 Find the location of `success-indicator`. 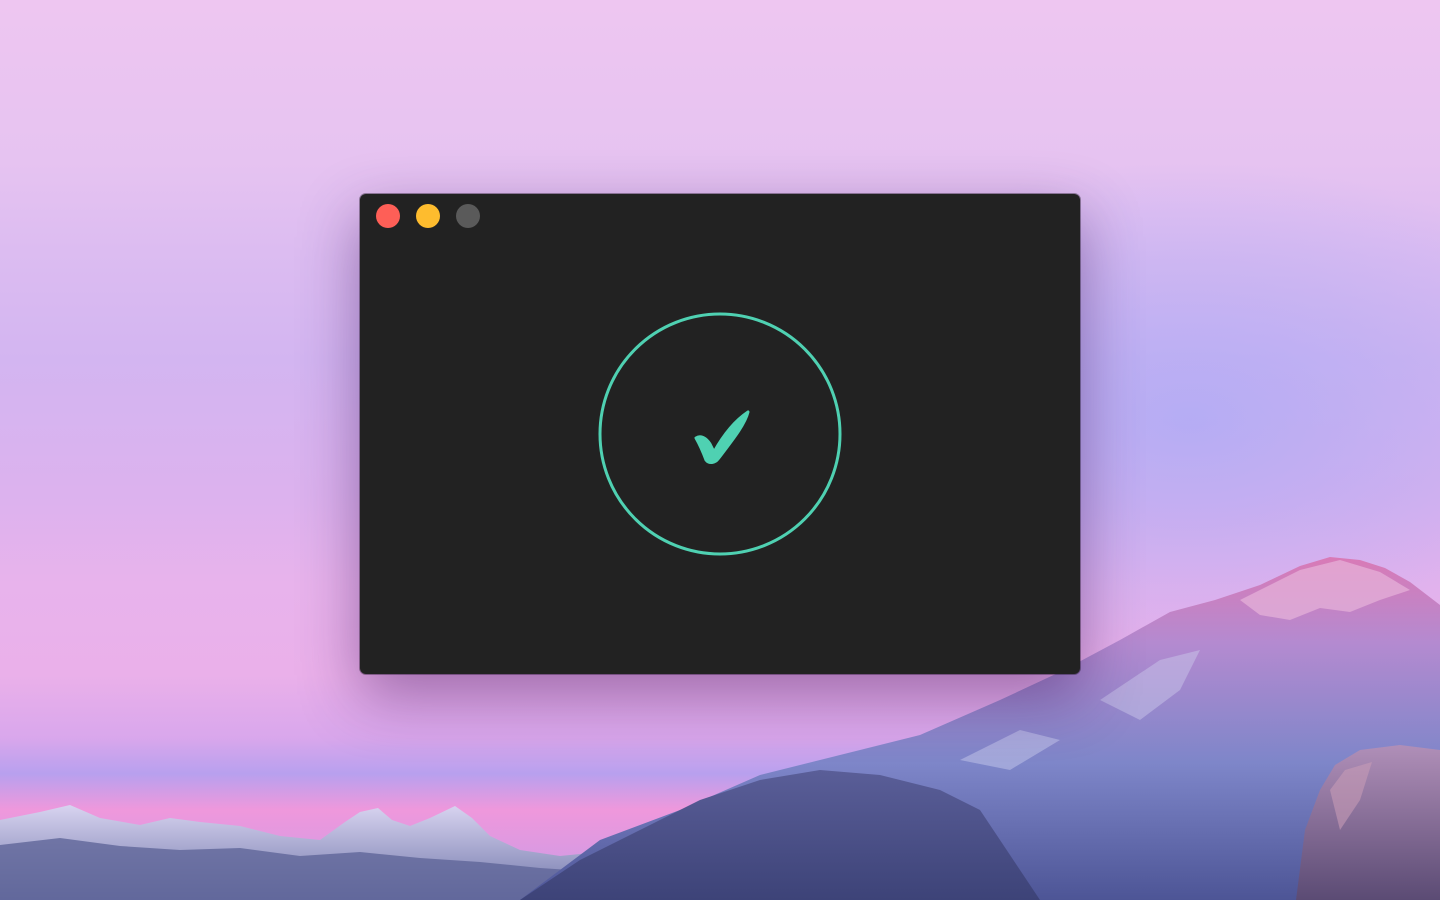

success-indicator is located at coordinates (720, 434).